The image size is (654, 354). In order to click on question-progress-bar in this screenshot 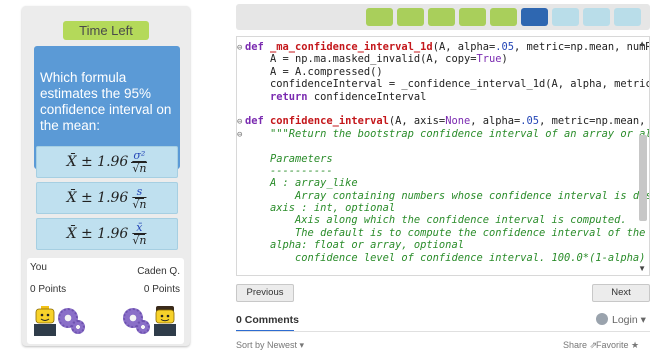, I will do `click(443, 17)`.